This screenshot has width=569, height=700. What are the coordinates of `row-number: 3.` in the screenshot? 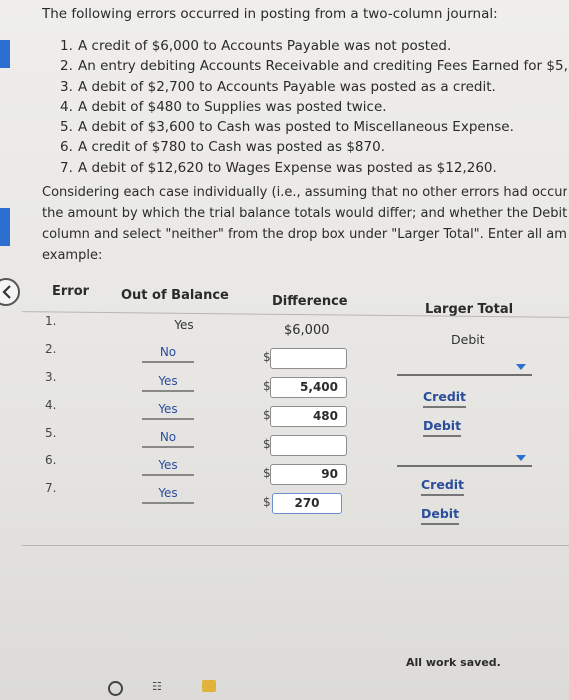 It's located at (51, 377).